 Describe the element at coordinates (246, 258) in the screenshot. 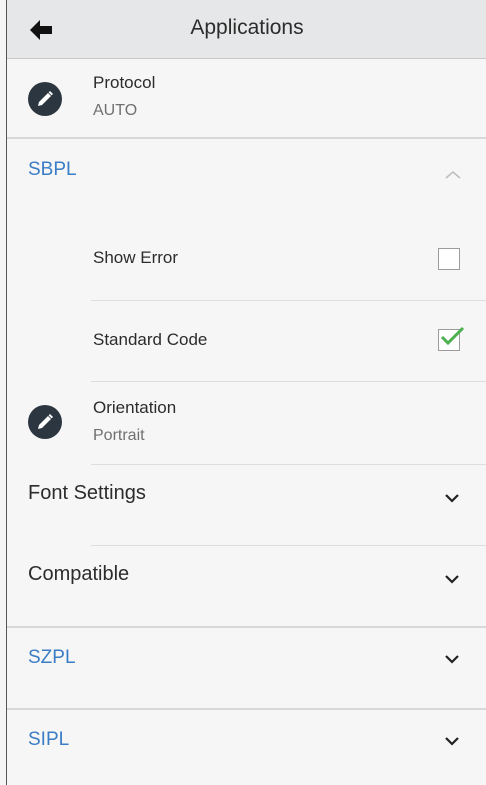

I see `show-error-row: Show Error` at that location.